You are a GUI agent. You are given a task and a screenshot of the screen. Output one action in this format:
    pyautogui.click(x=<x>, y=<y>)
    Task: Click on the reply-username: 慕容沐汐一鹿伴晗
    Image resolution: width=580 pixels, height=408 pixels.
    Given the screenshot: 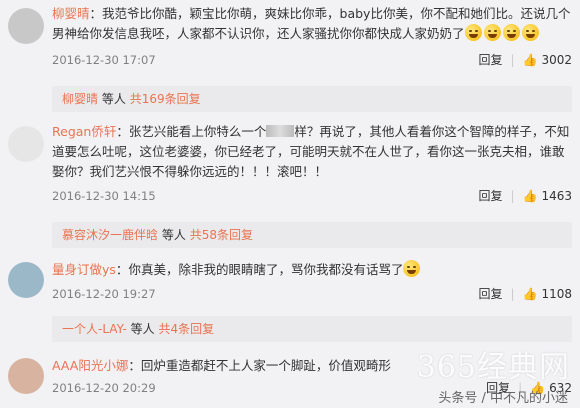 What is the action you would take?
    pyautogui.click(x=110, y=235)
    